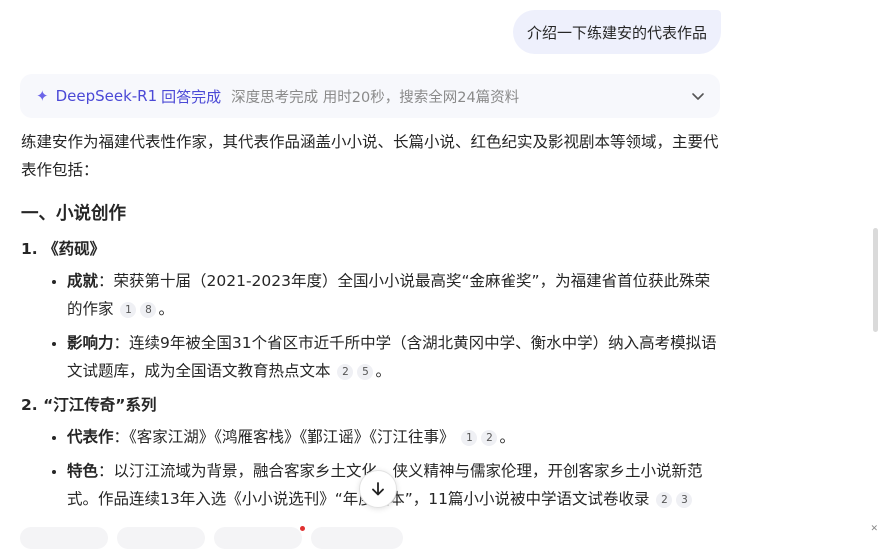 This screenshot has height=549, width=880. Describe the element at coordinates (42, 96) in the screenshot. I see `sparkle-icon: ✦` at that location.